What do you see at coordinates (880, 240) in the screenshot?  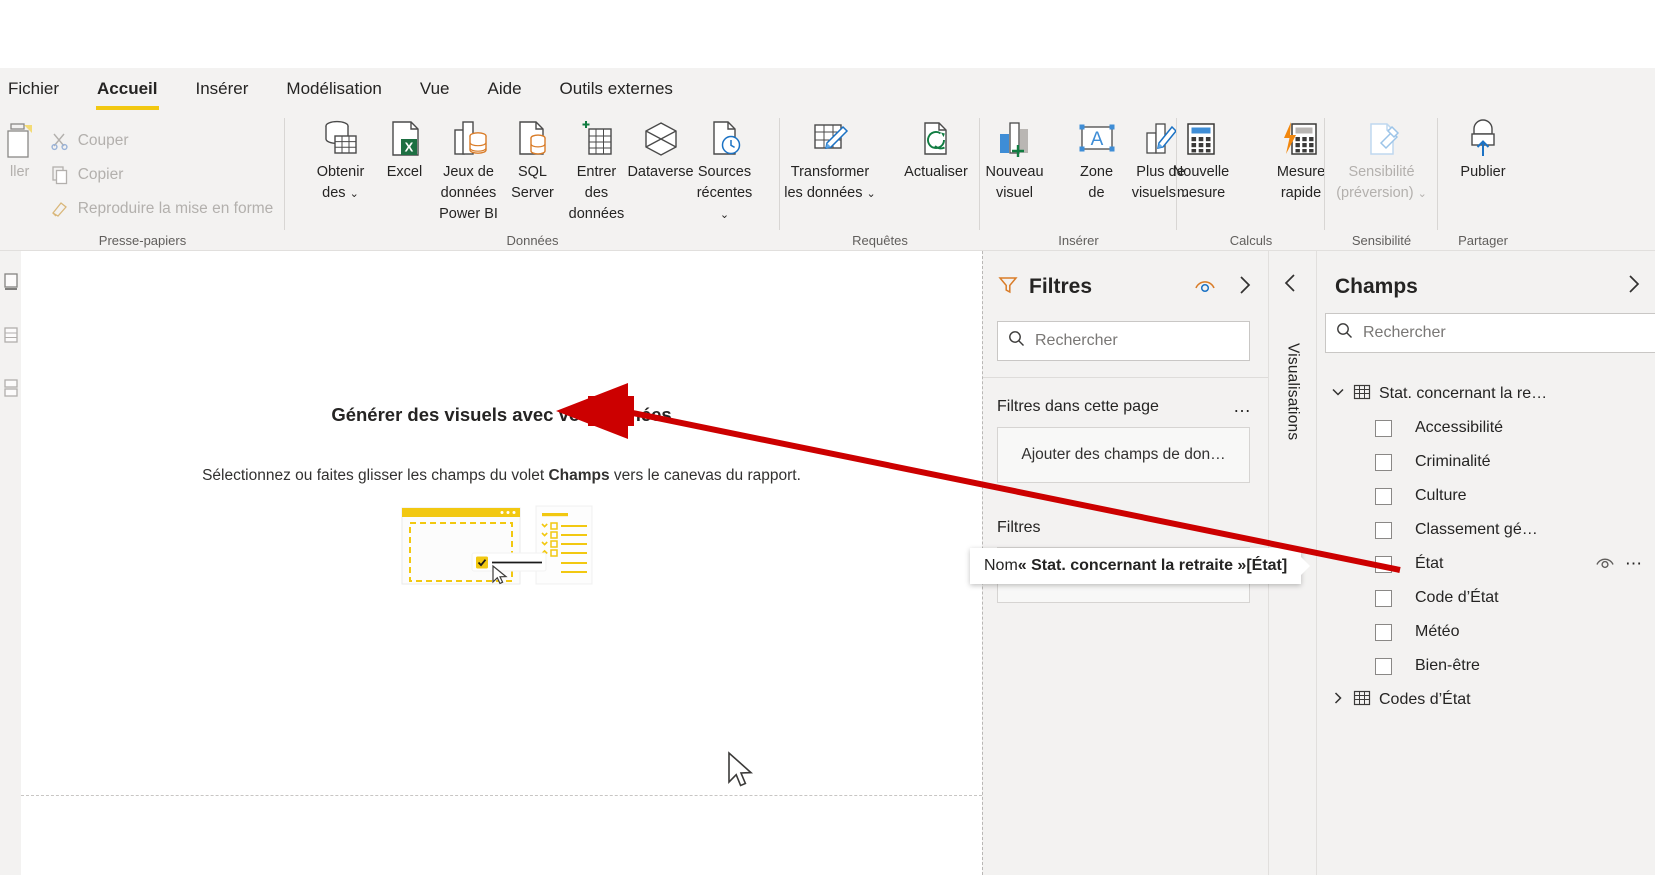 I see `group-label-requetes: Requêtes` at bounding box center [880, 240].